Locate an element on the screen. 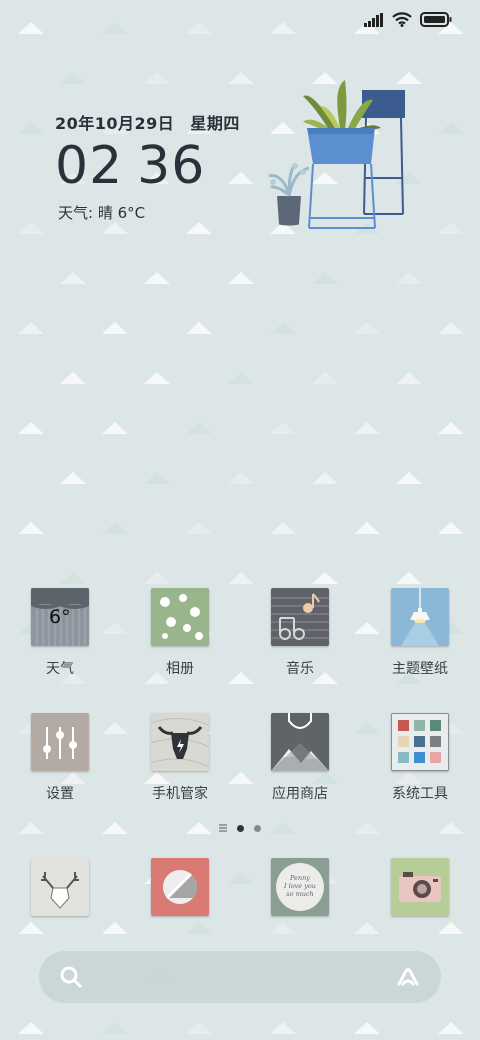  app-weather: 6° 天气 is located at coordinates (60, 633).